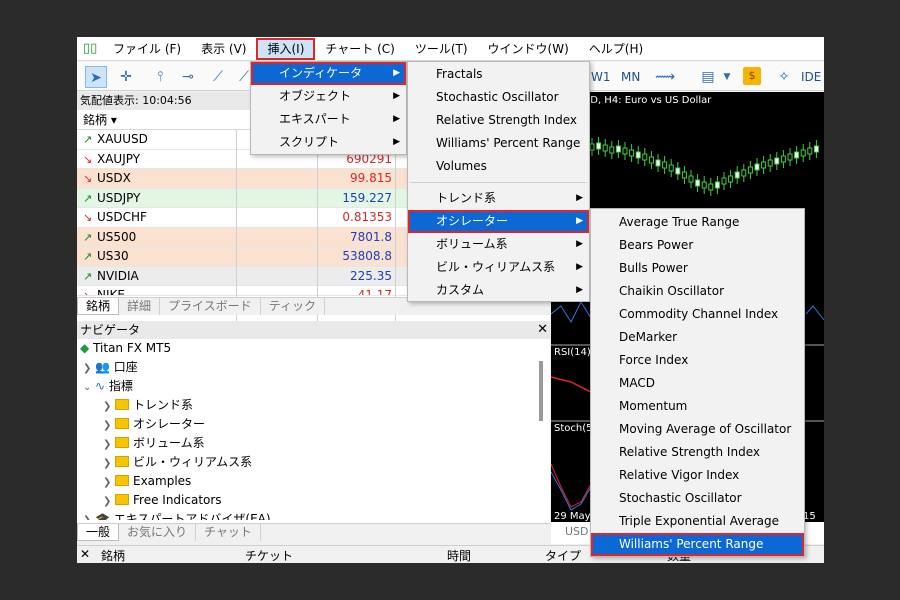 This screenshot has height=600, width=900. Describe the element at coordinates (160, 77) in the screenshot. I see `vertical-line-icon: ⫯` at that location.